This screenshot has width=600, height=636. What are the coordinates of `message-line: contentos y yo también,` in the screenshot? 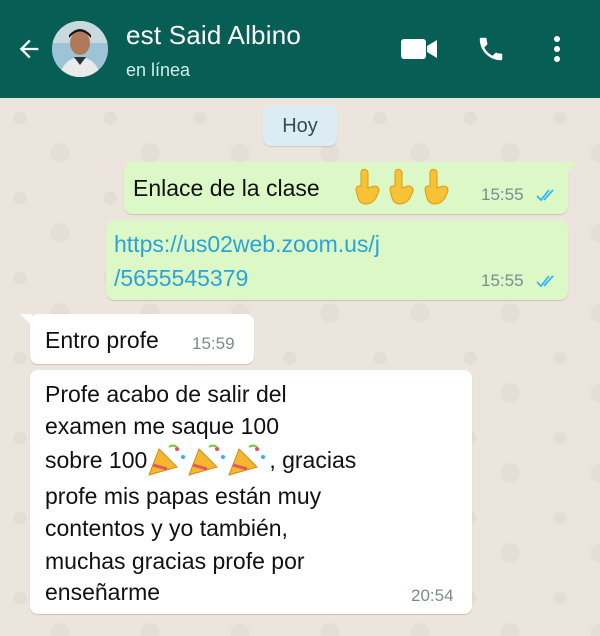 It's located at (166, 528).